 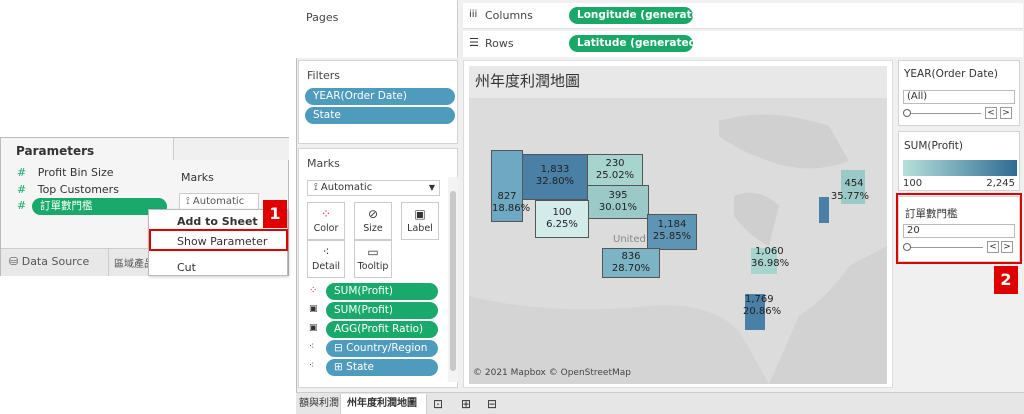 What do you see at coordinates (108, 262) in the screenshot?
I see `divider` at bounding box center [108, 262].